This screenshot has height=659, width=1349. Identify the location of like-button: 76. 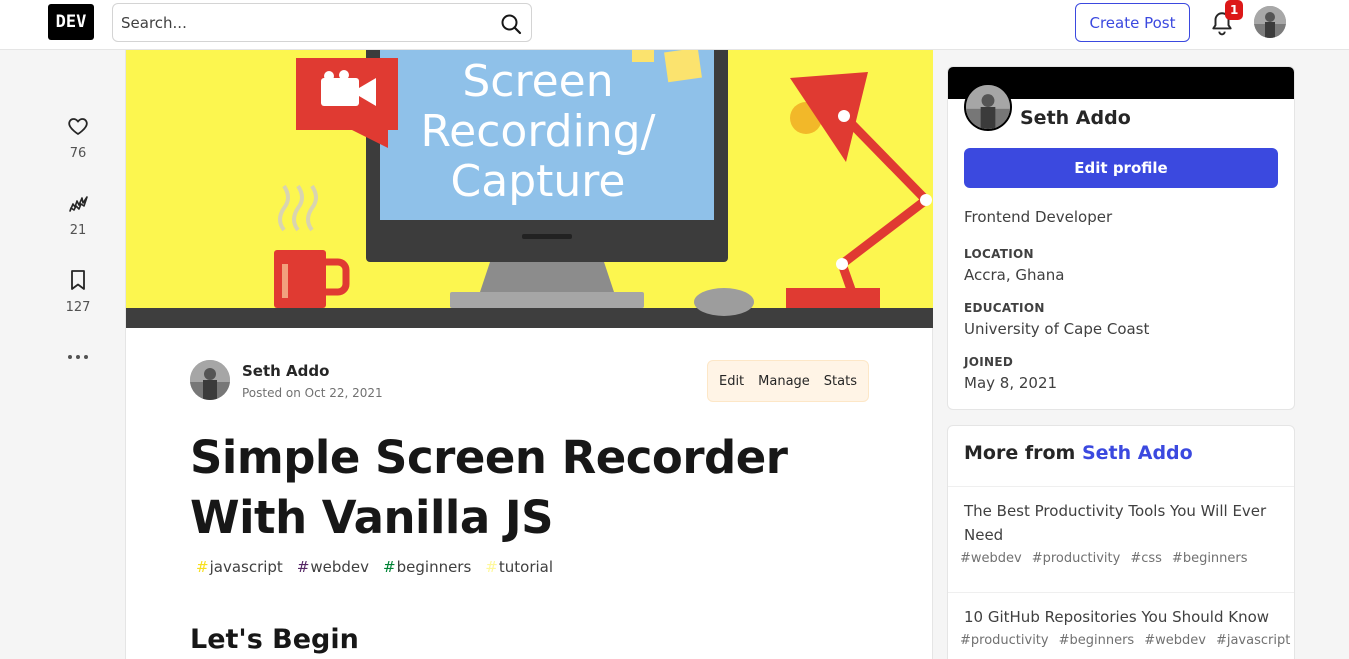
(78, 137).